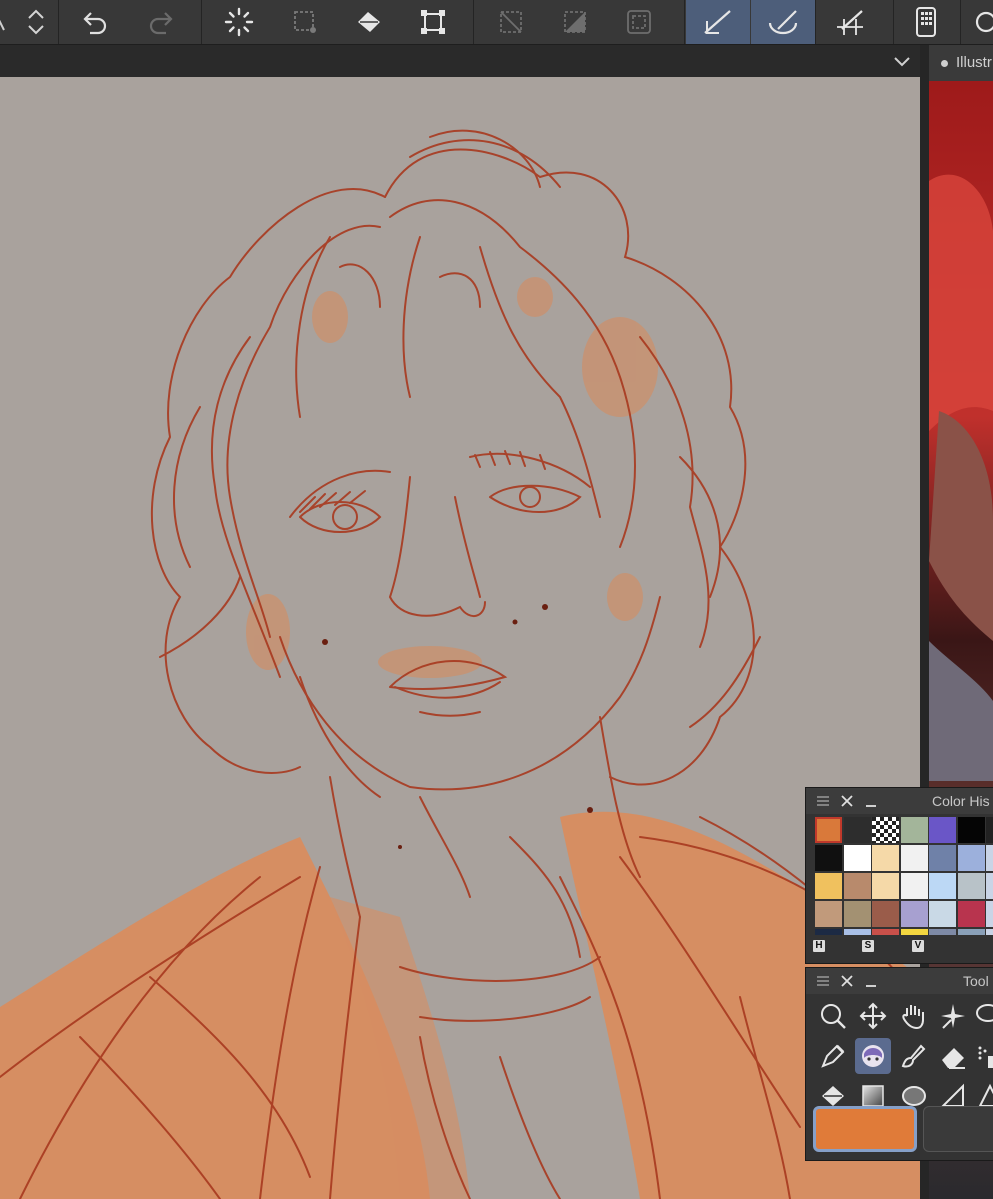  What do you see at coordinates (4, 22) in the screenshot?
I see `partial-tool-icon` at bounding box center [4, 22].